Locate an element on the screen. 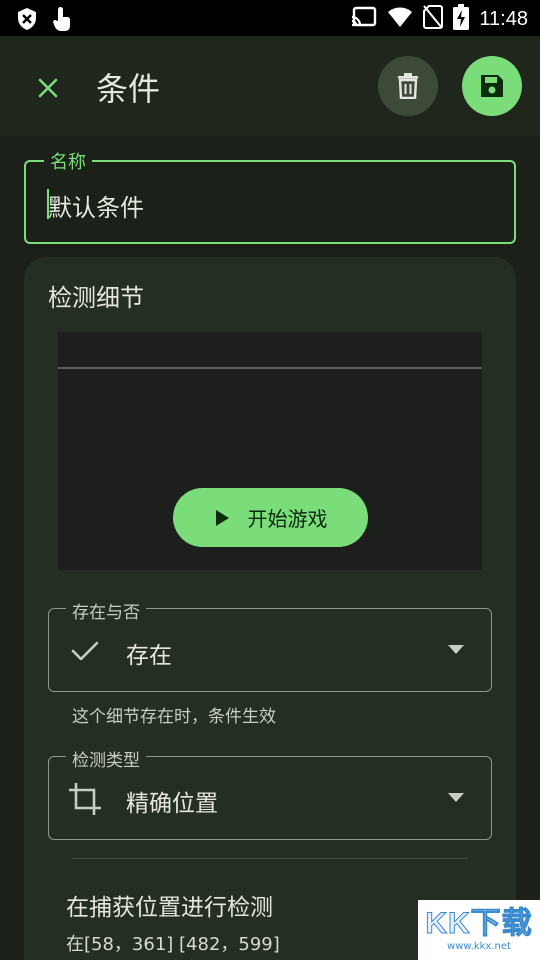 The width and height of the screenshot is (540, 960). card-title: 检测细节 is located at coordinates (96, 298).